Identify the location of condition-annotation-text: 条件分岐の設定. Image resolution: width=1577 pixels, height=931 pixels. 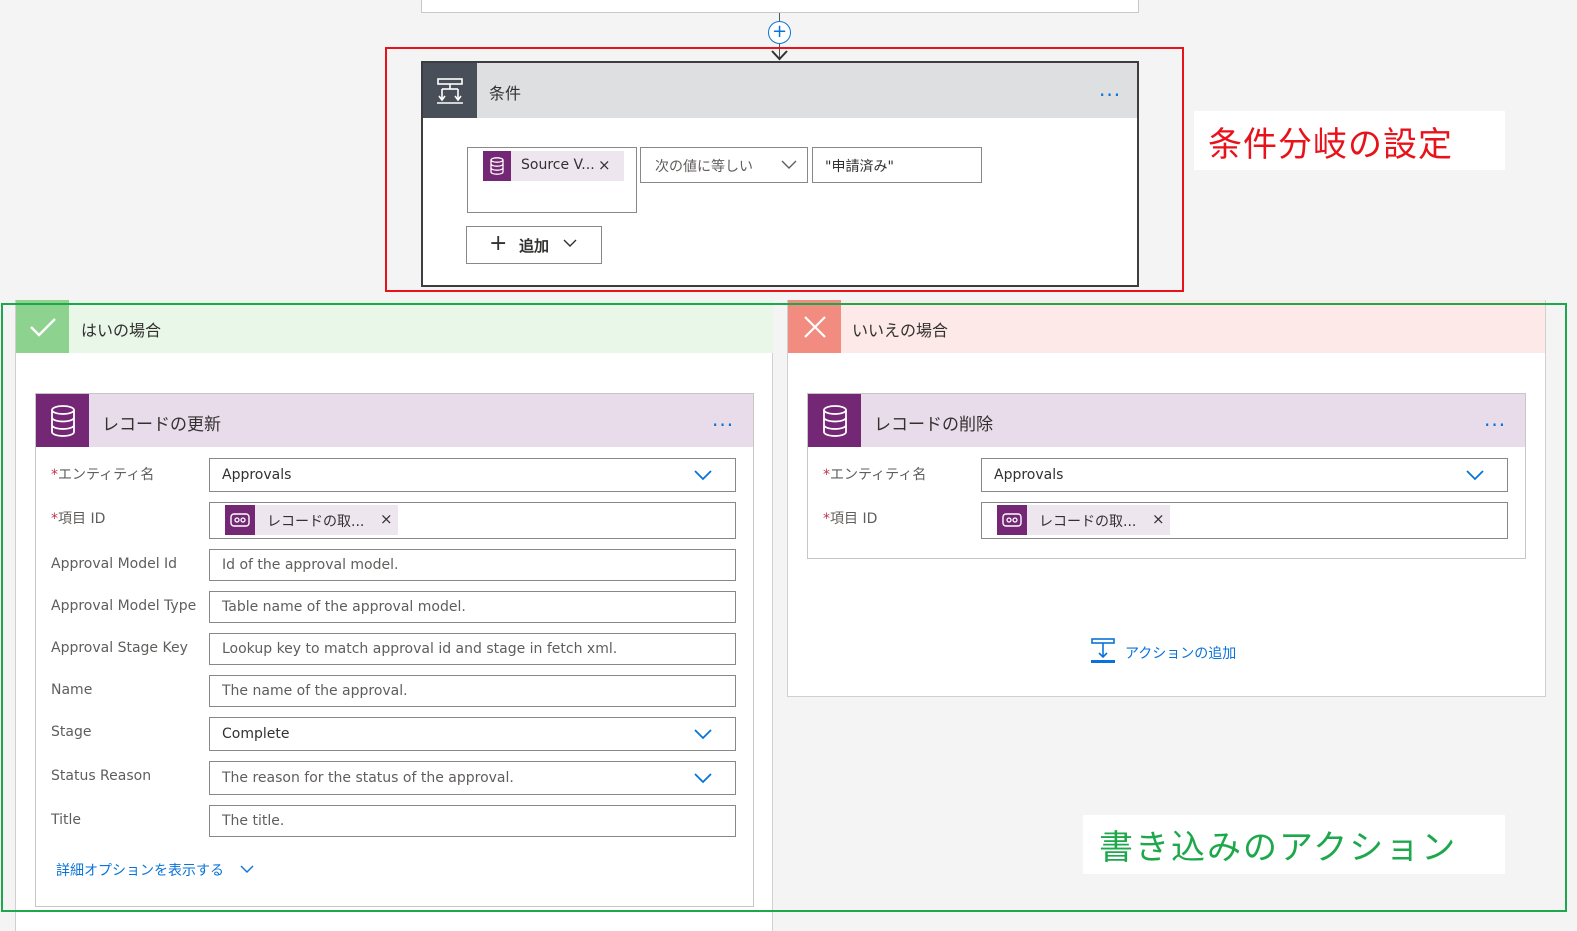
(1330, 145).